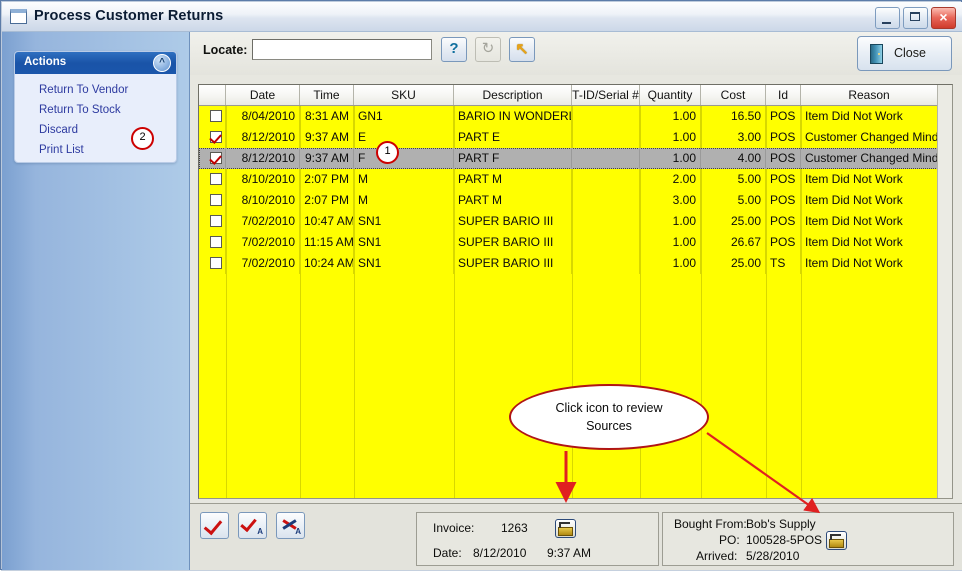 This screenshot has width=962, height=571. Describe the element at coordinates (513, 116) in the screenshot. I see `cell-description: BARIO IN WONDERLA` at that location.